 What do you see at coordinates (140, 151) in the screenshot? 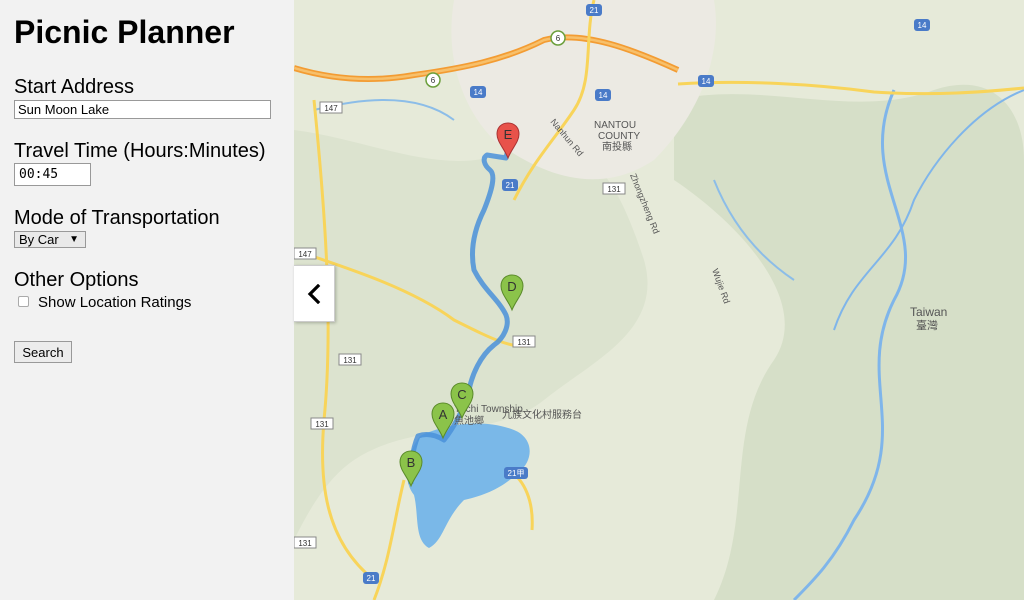
I see `travel-time-label: Travel Time (Hours:Minutes)` at bounding box center [140, 151].